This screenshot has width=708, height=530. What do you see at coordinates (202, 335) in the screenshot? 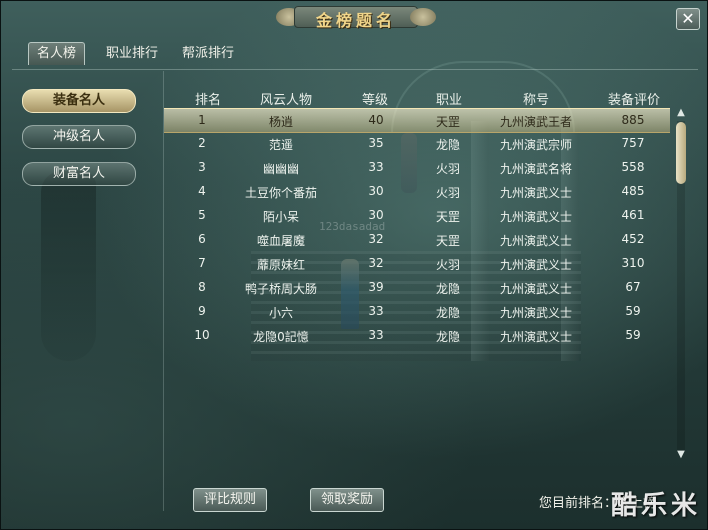
I see `cell-rank: 10` at bounding box center [202, 335].